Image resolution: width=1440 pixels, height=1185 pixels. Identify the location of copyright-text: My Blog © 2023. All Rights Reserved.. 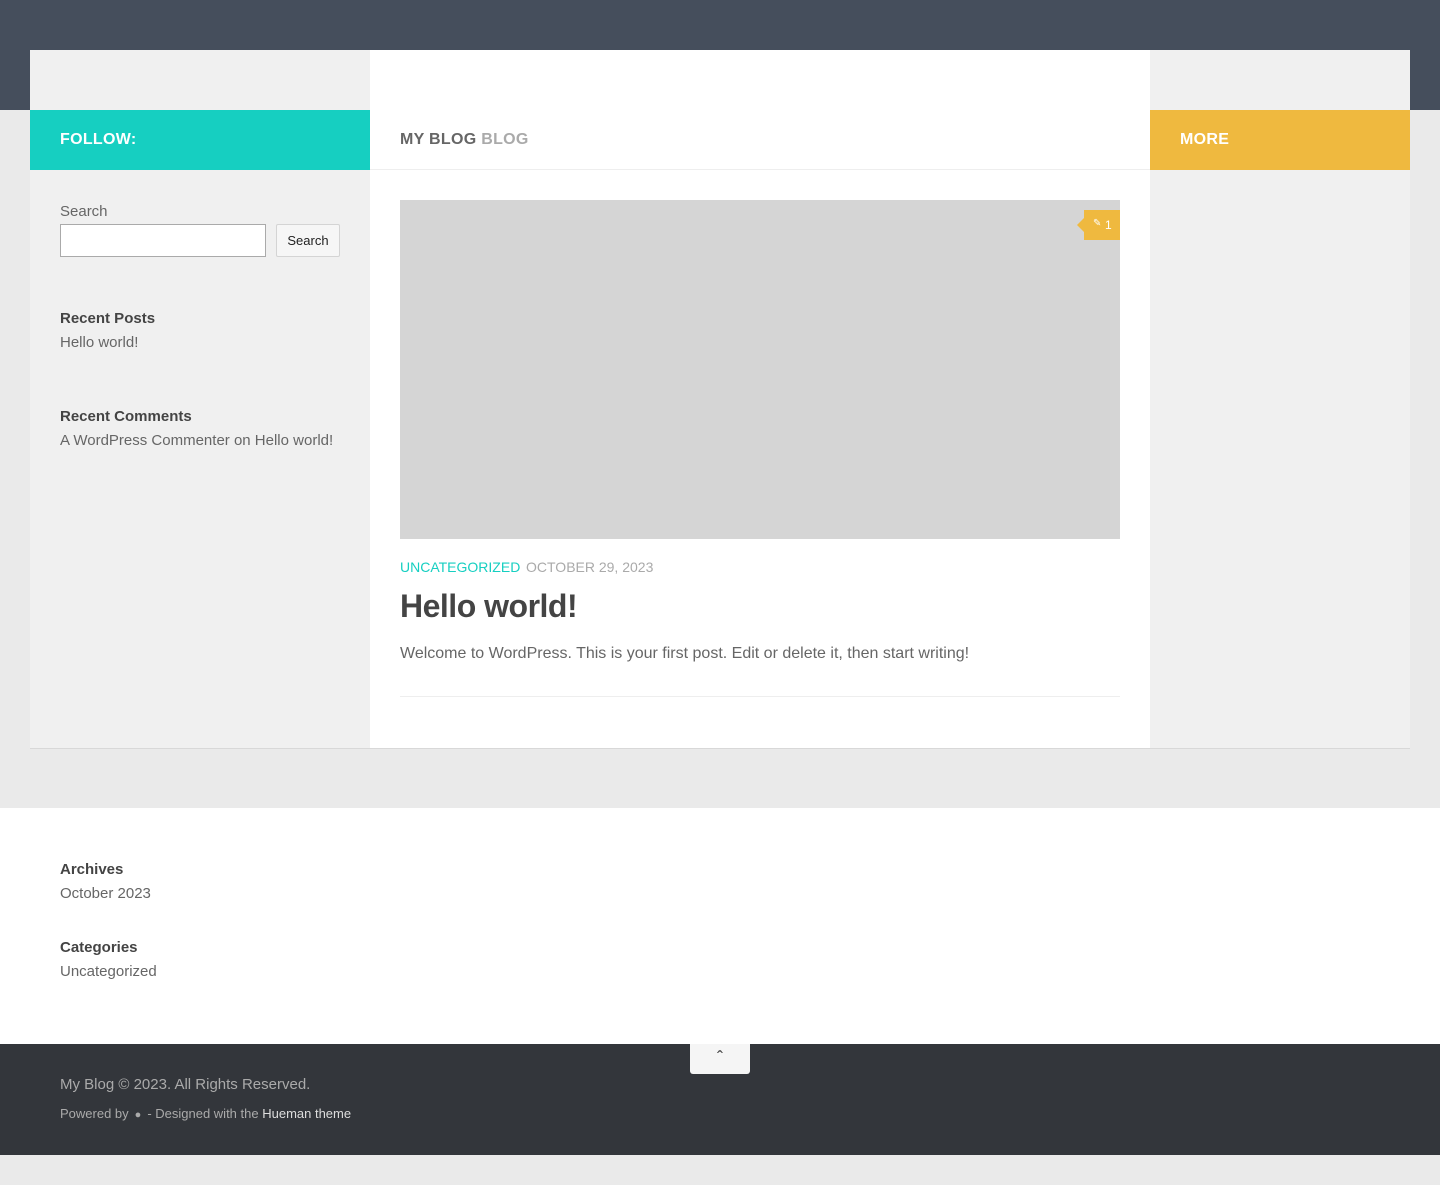
(185, 1084).